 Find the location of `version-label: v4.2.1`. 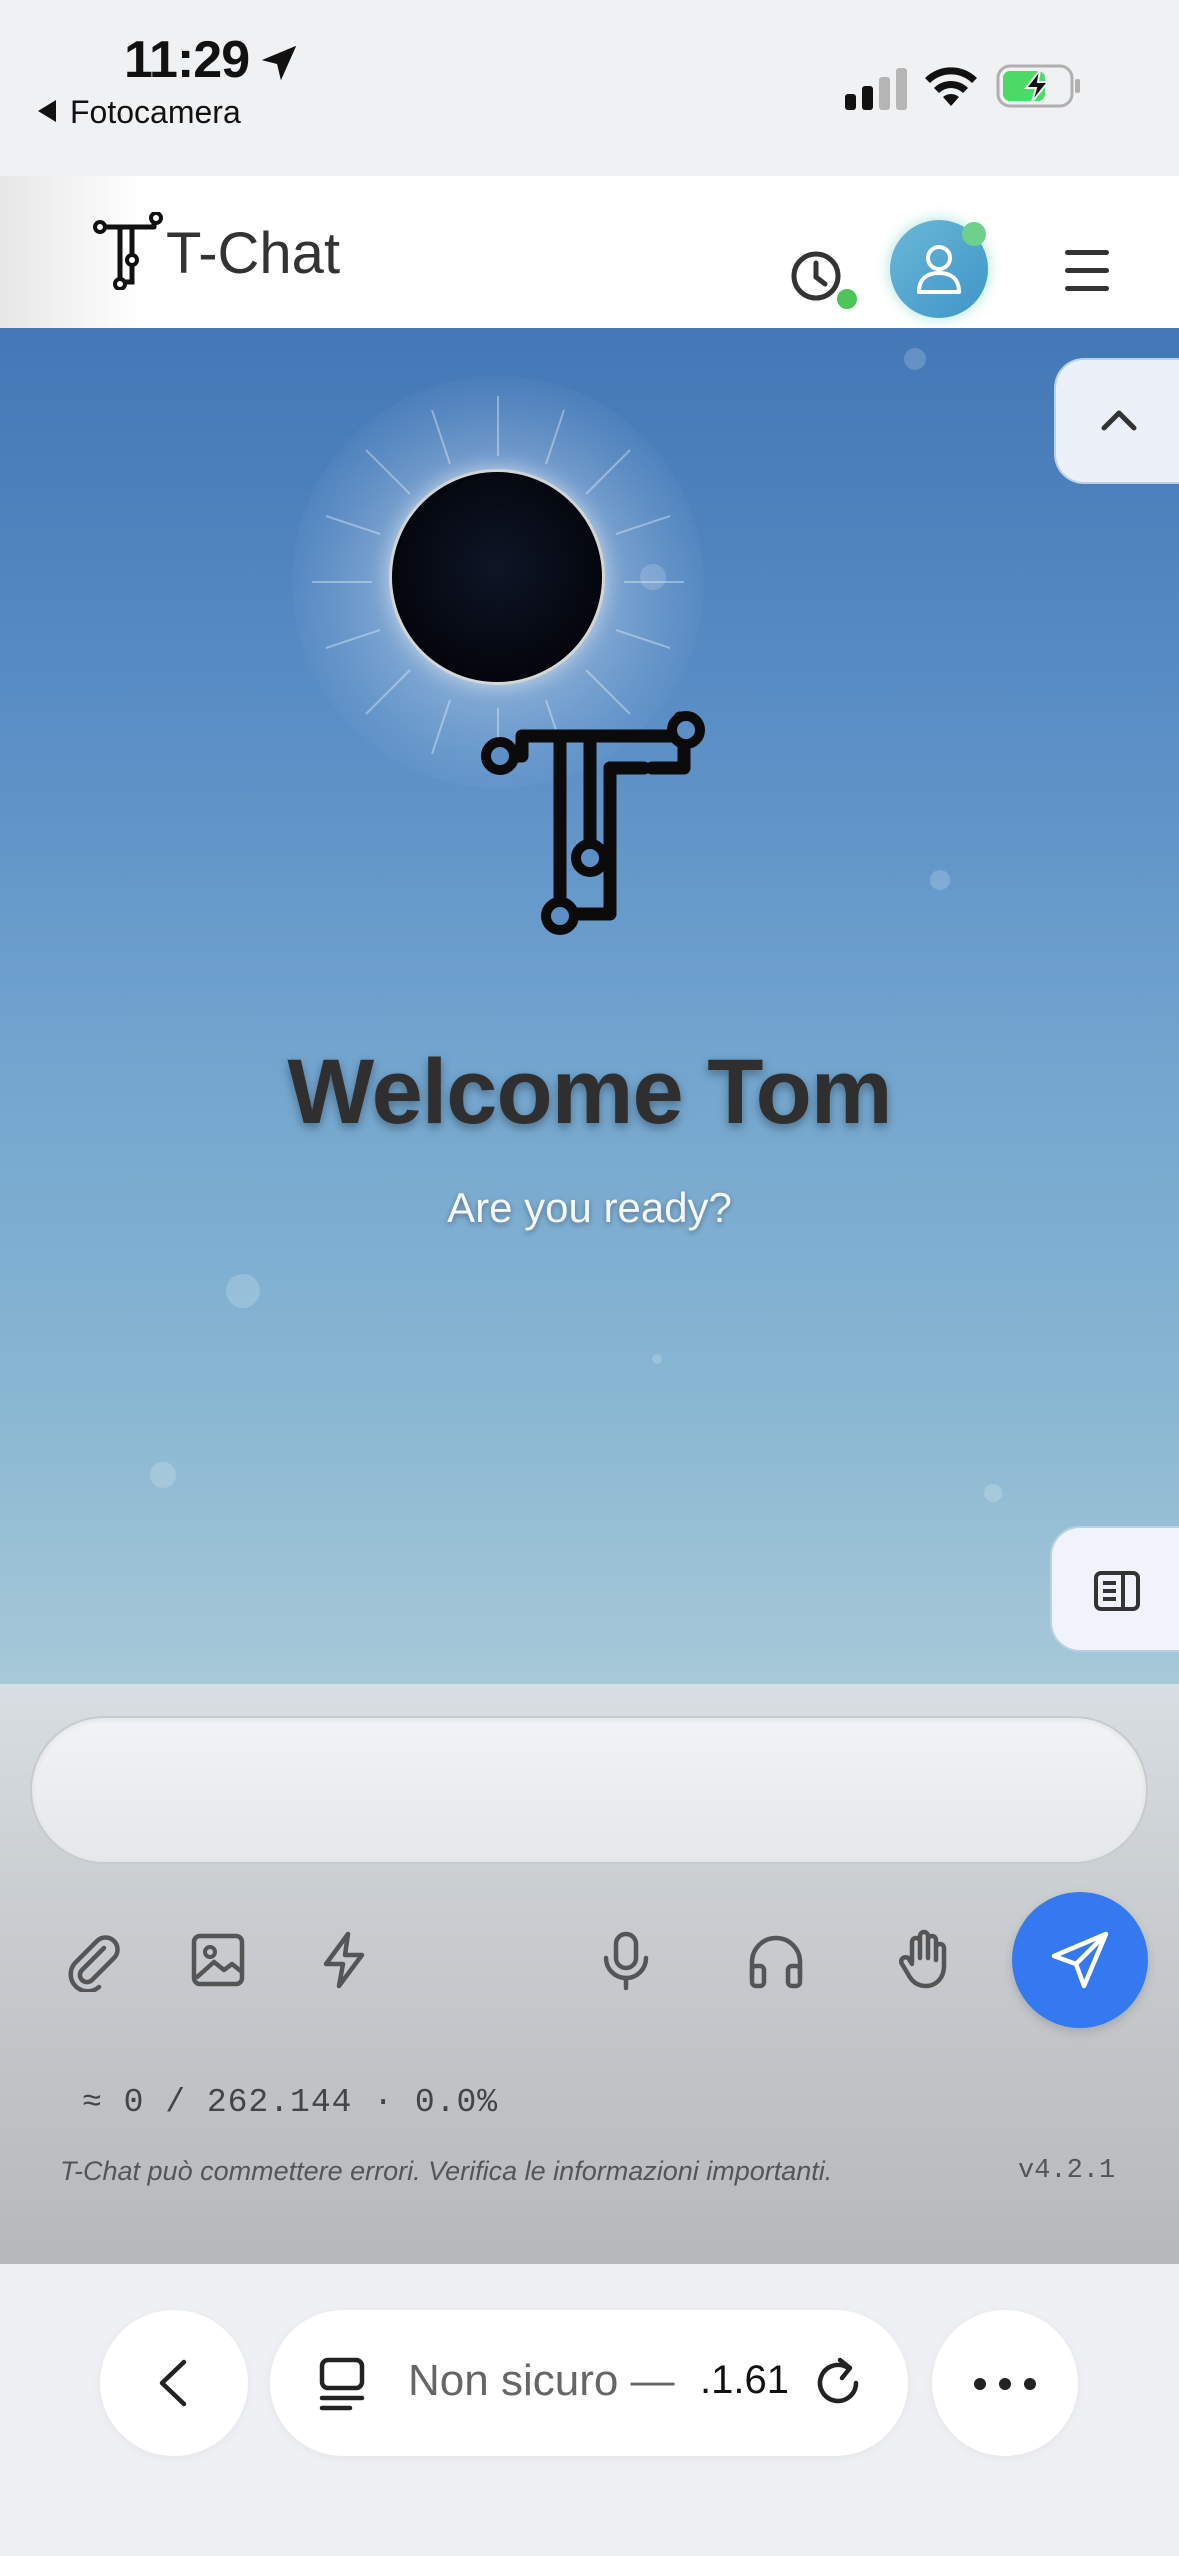

version-label: v4.2.1 is located at coordinates (1067, 2171).